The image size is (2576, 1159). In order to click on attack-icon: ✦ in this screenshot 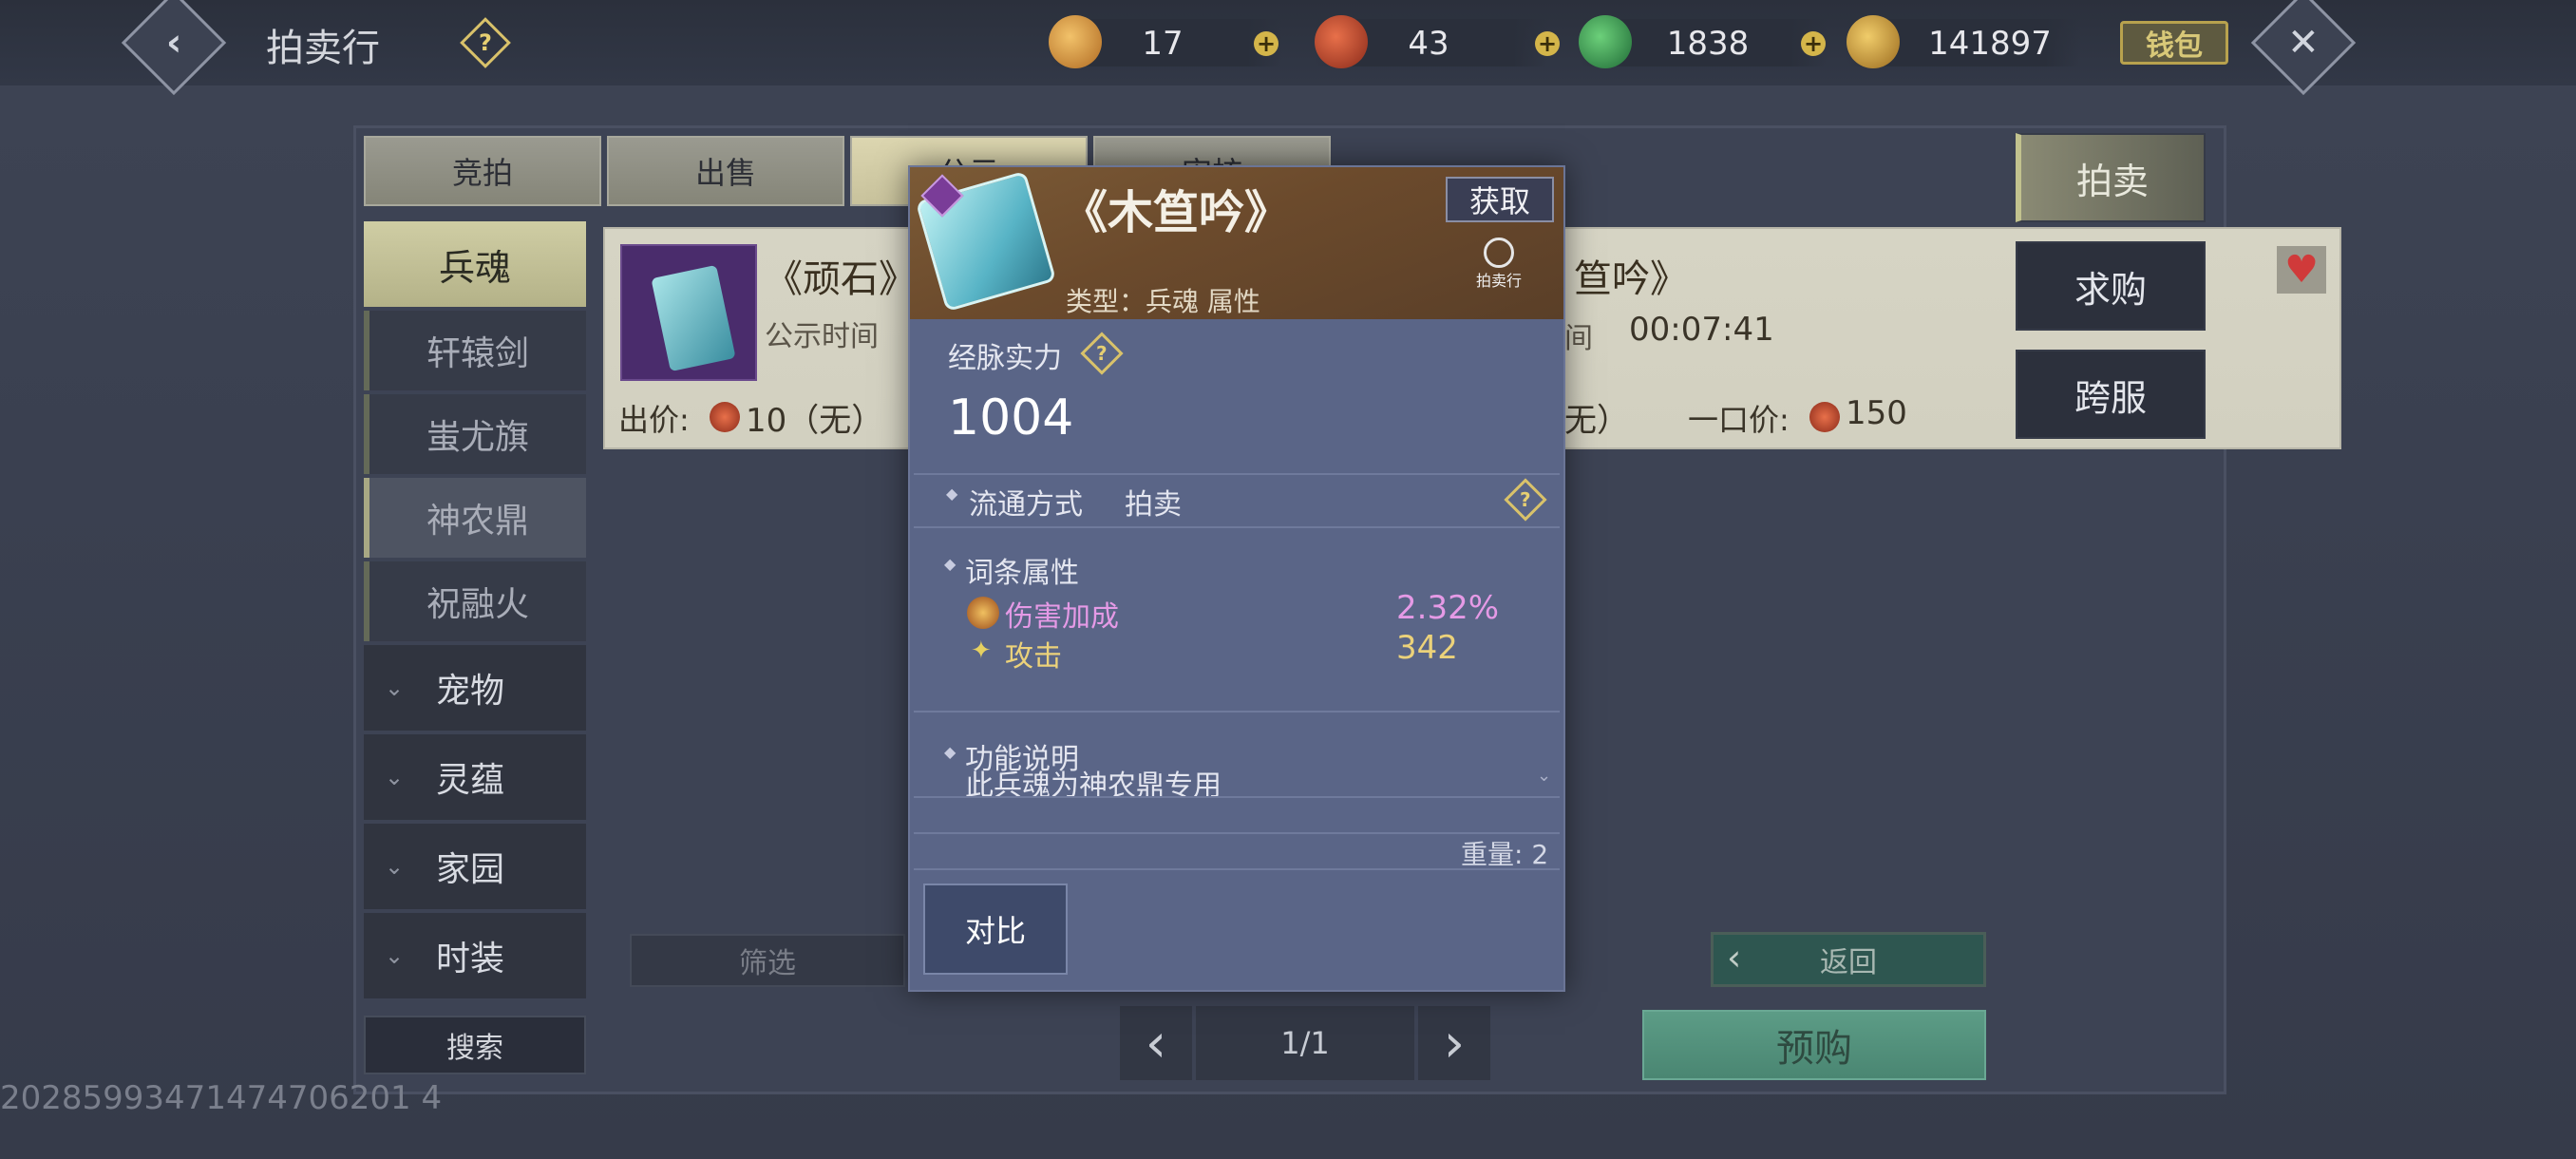, I will do `click(981, 650)`.